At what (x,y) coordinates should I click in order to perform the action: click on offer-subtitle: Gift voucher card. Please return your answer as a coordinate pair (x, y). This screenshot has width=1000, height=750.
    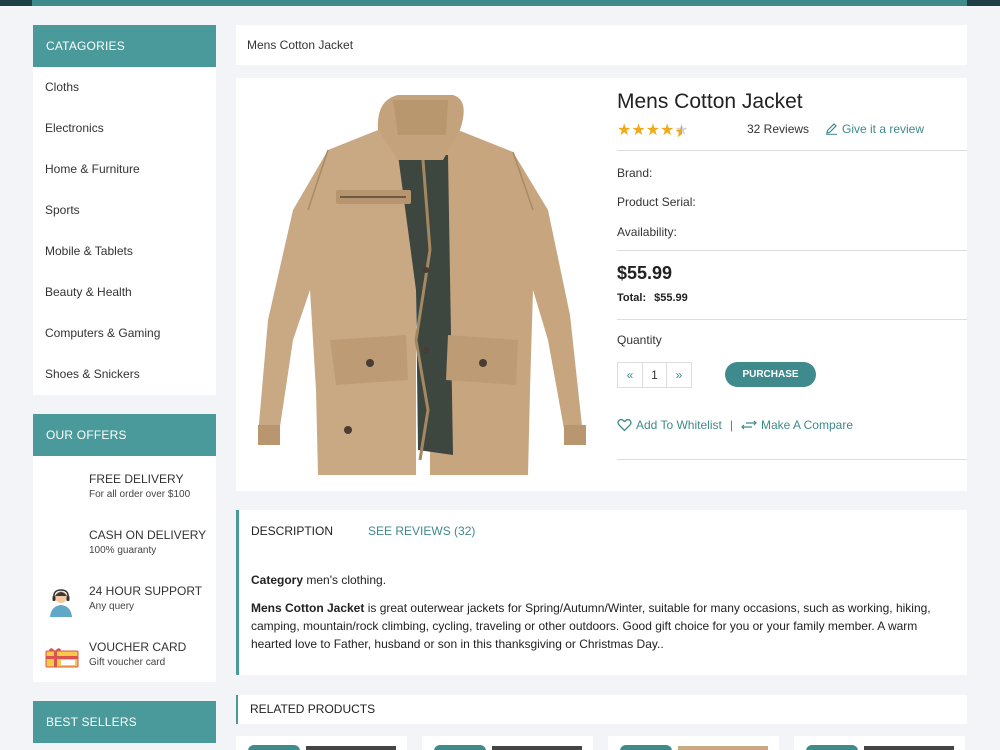
    Looking at the image, I should click on (127, 662).